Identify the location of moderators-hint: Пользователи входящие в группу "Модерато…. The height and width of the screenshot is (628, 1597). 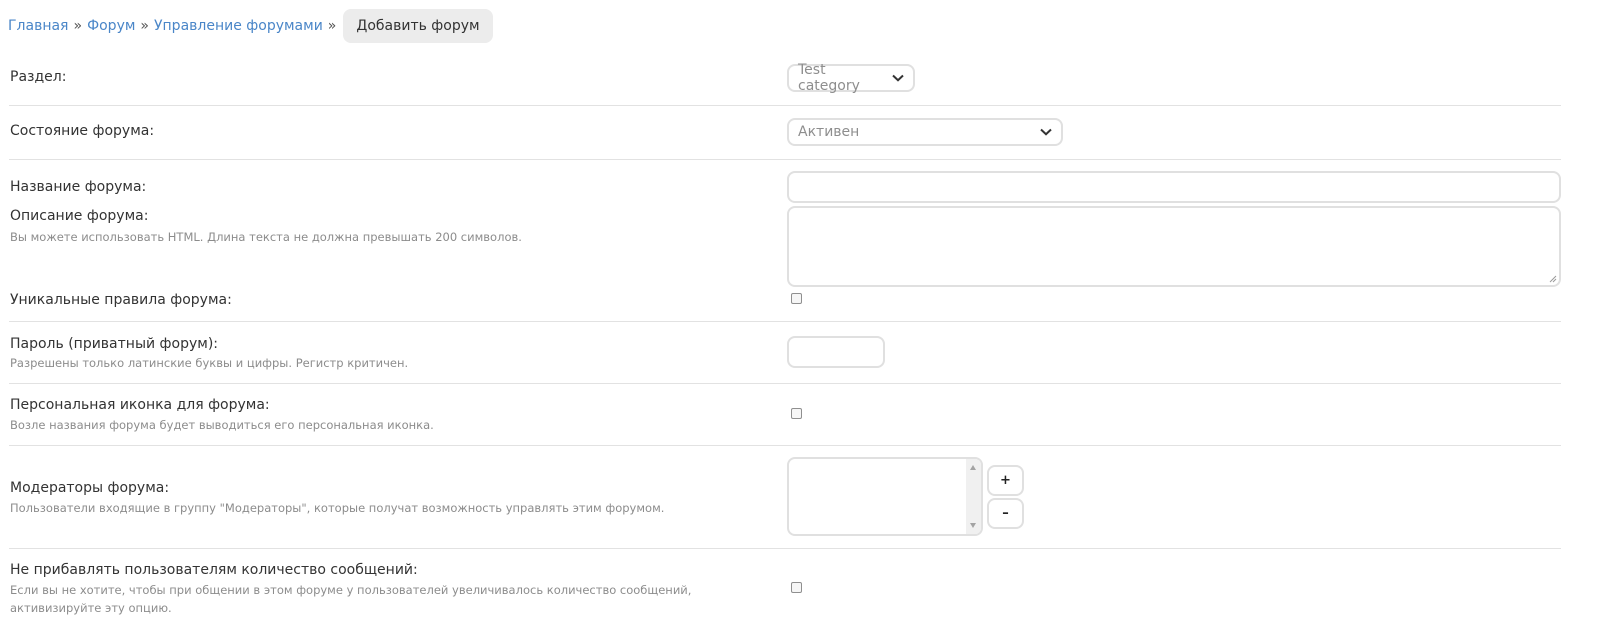
(337, 508).